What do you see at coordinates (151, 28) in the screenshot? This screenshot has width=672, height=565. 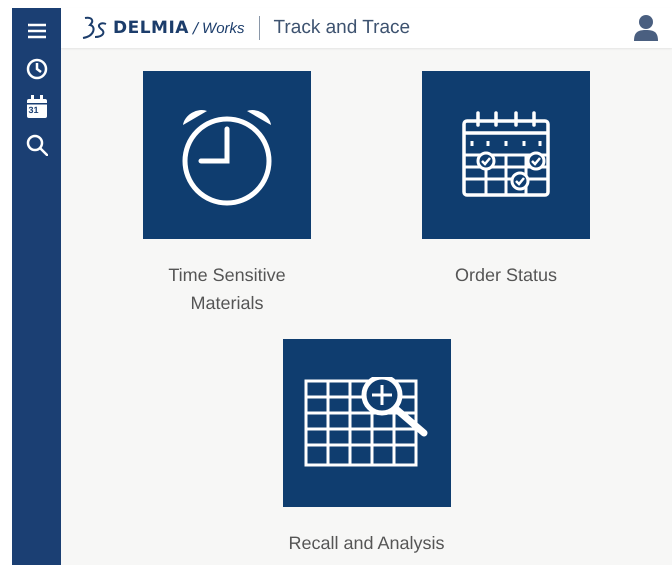 I see `brand-name: DELMIA` at bounding box center [151, 28].